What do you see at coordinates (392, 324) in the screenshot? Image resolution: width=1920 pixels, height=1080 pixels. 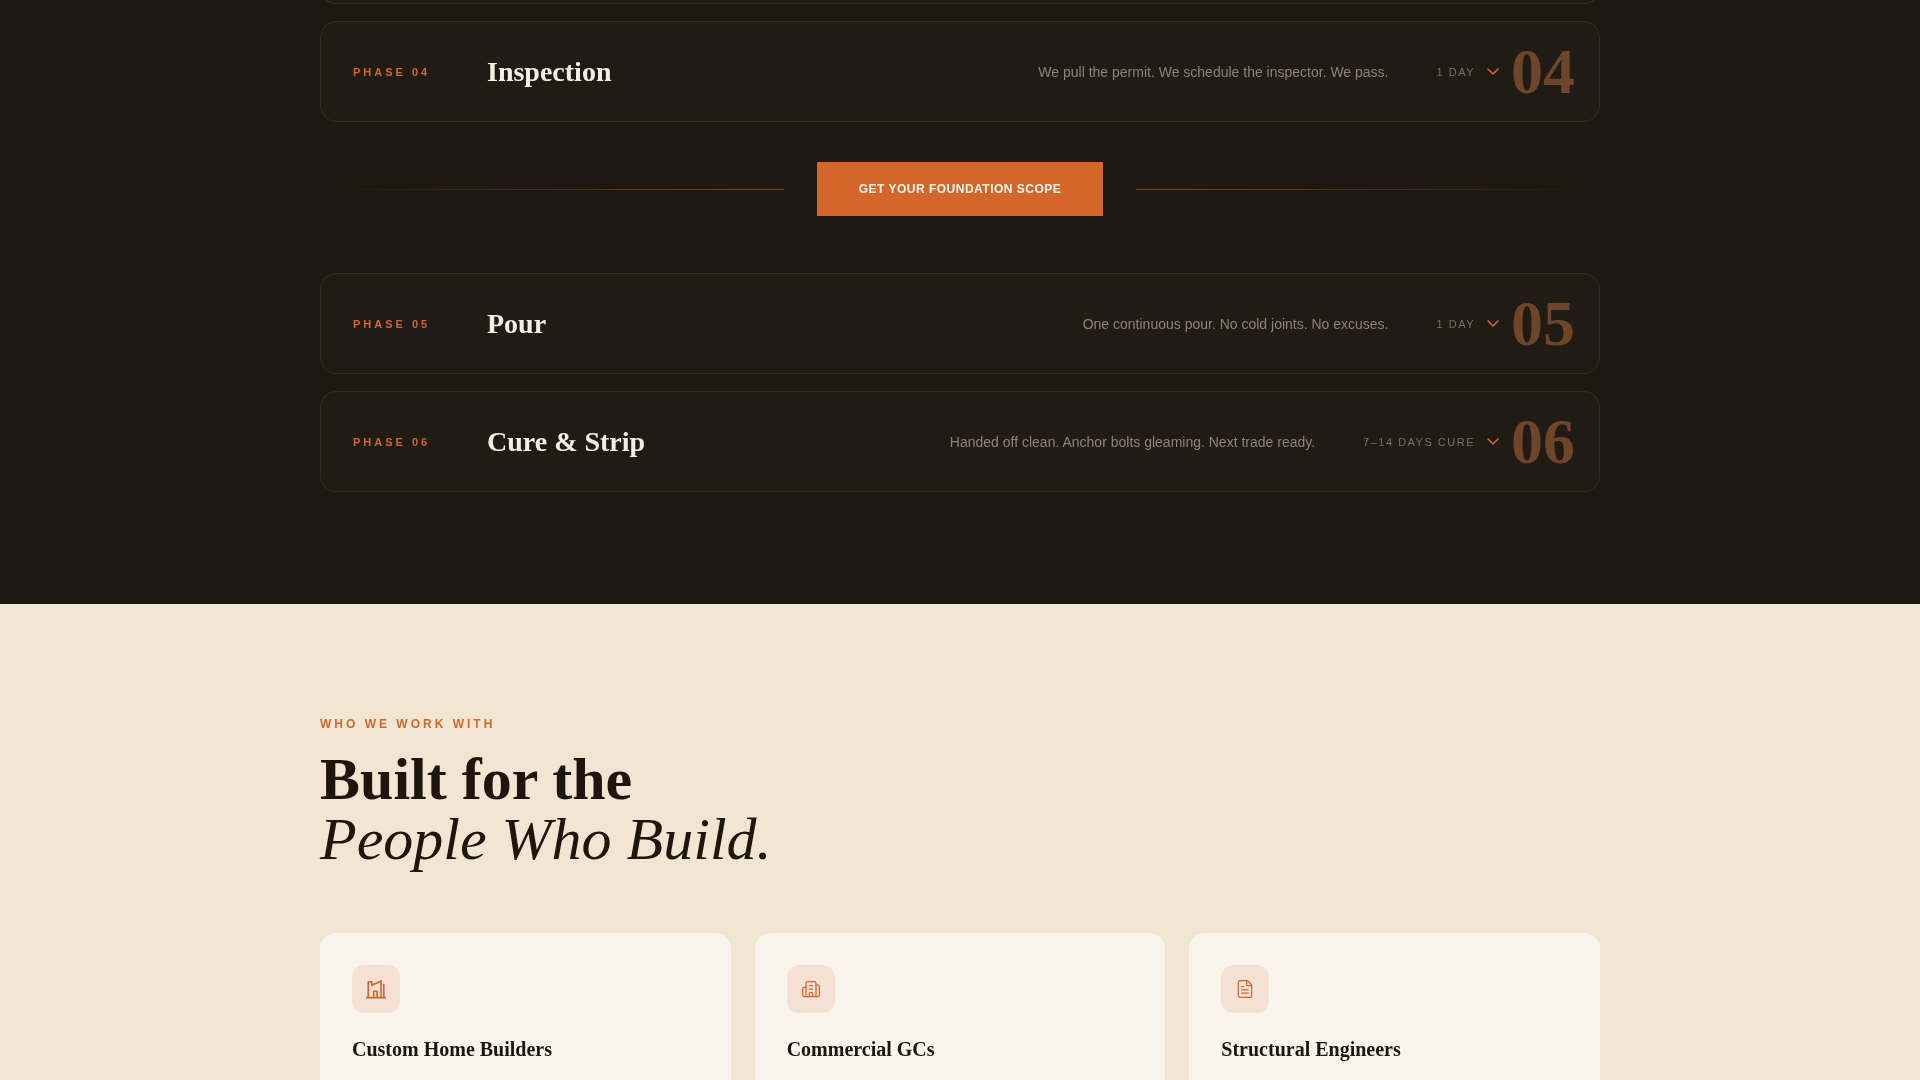 I see `phase-label: PHASE 05` at bounding box center [392, 324].